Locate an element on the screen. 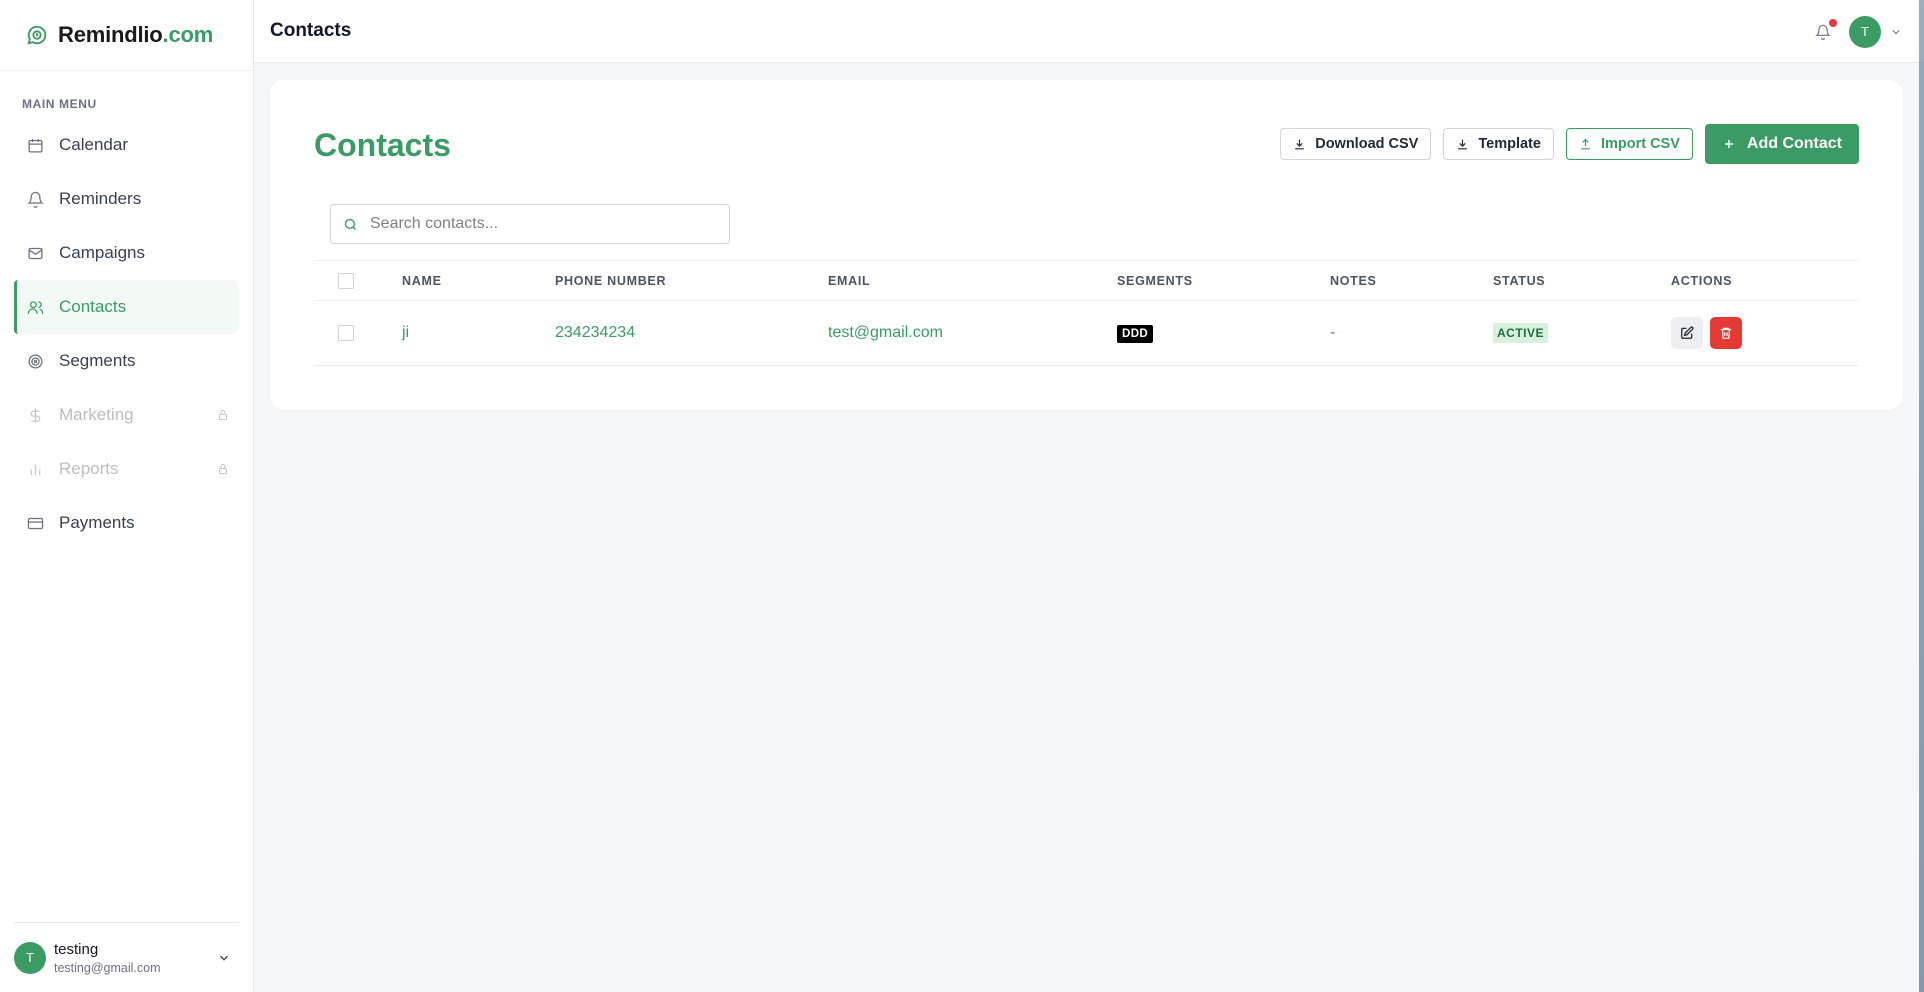 The width and height of the screenshot is (1924, 992). sidebar-item-calendar: Calendar is located at coordinates (126, 145).